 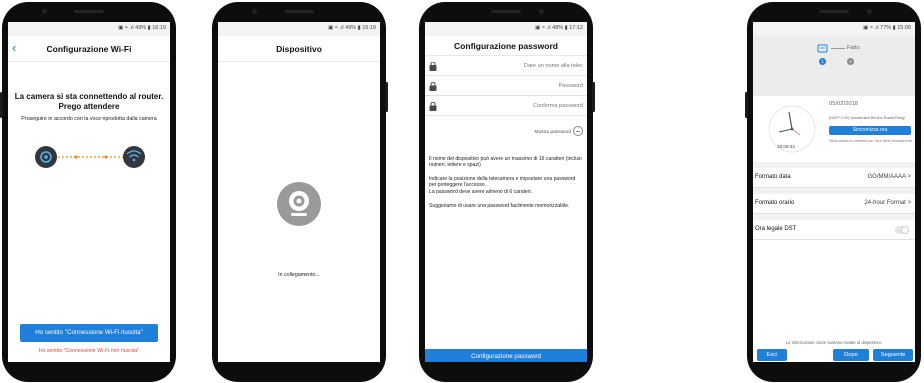 What do you see at coordinates (844, 104) in the screenshot?
I see `current-date: 05/02/2018` at bounding box center [844, 104].